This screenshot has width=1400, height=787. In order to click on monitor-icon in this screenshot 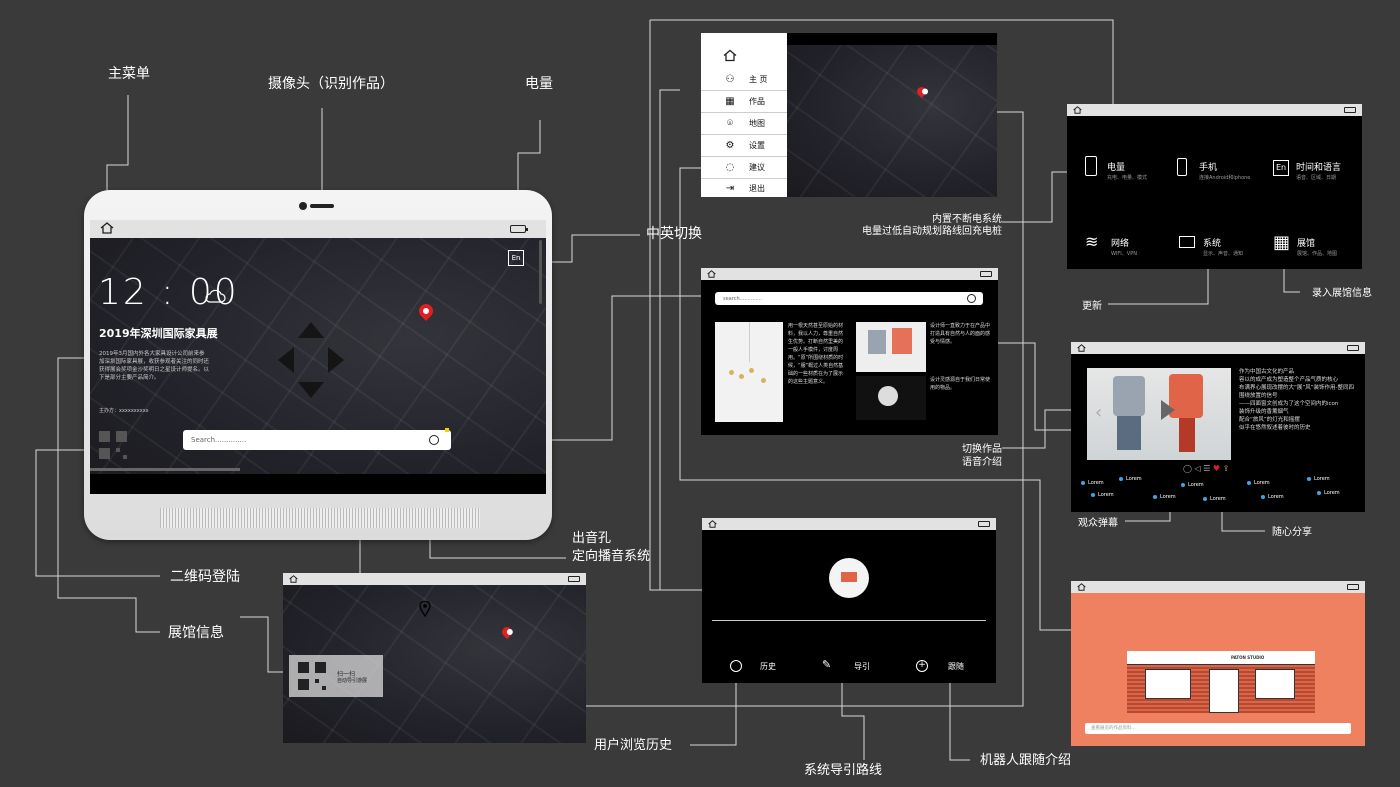, I will do `click(1187, 242)`.